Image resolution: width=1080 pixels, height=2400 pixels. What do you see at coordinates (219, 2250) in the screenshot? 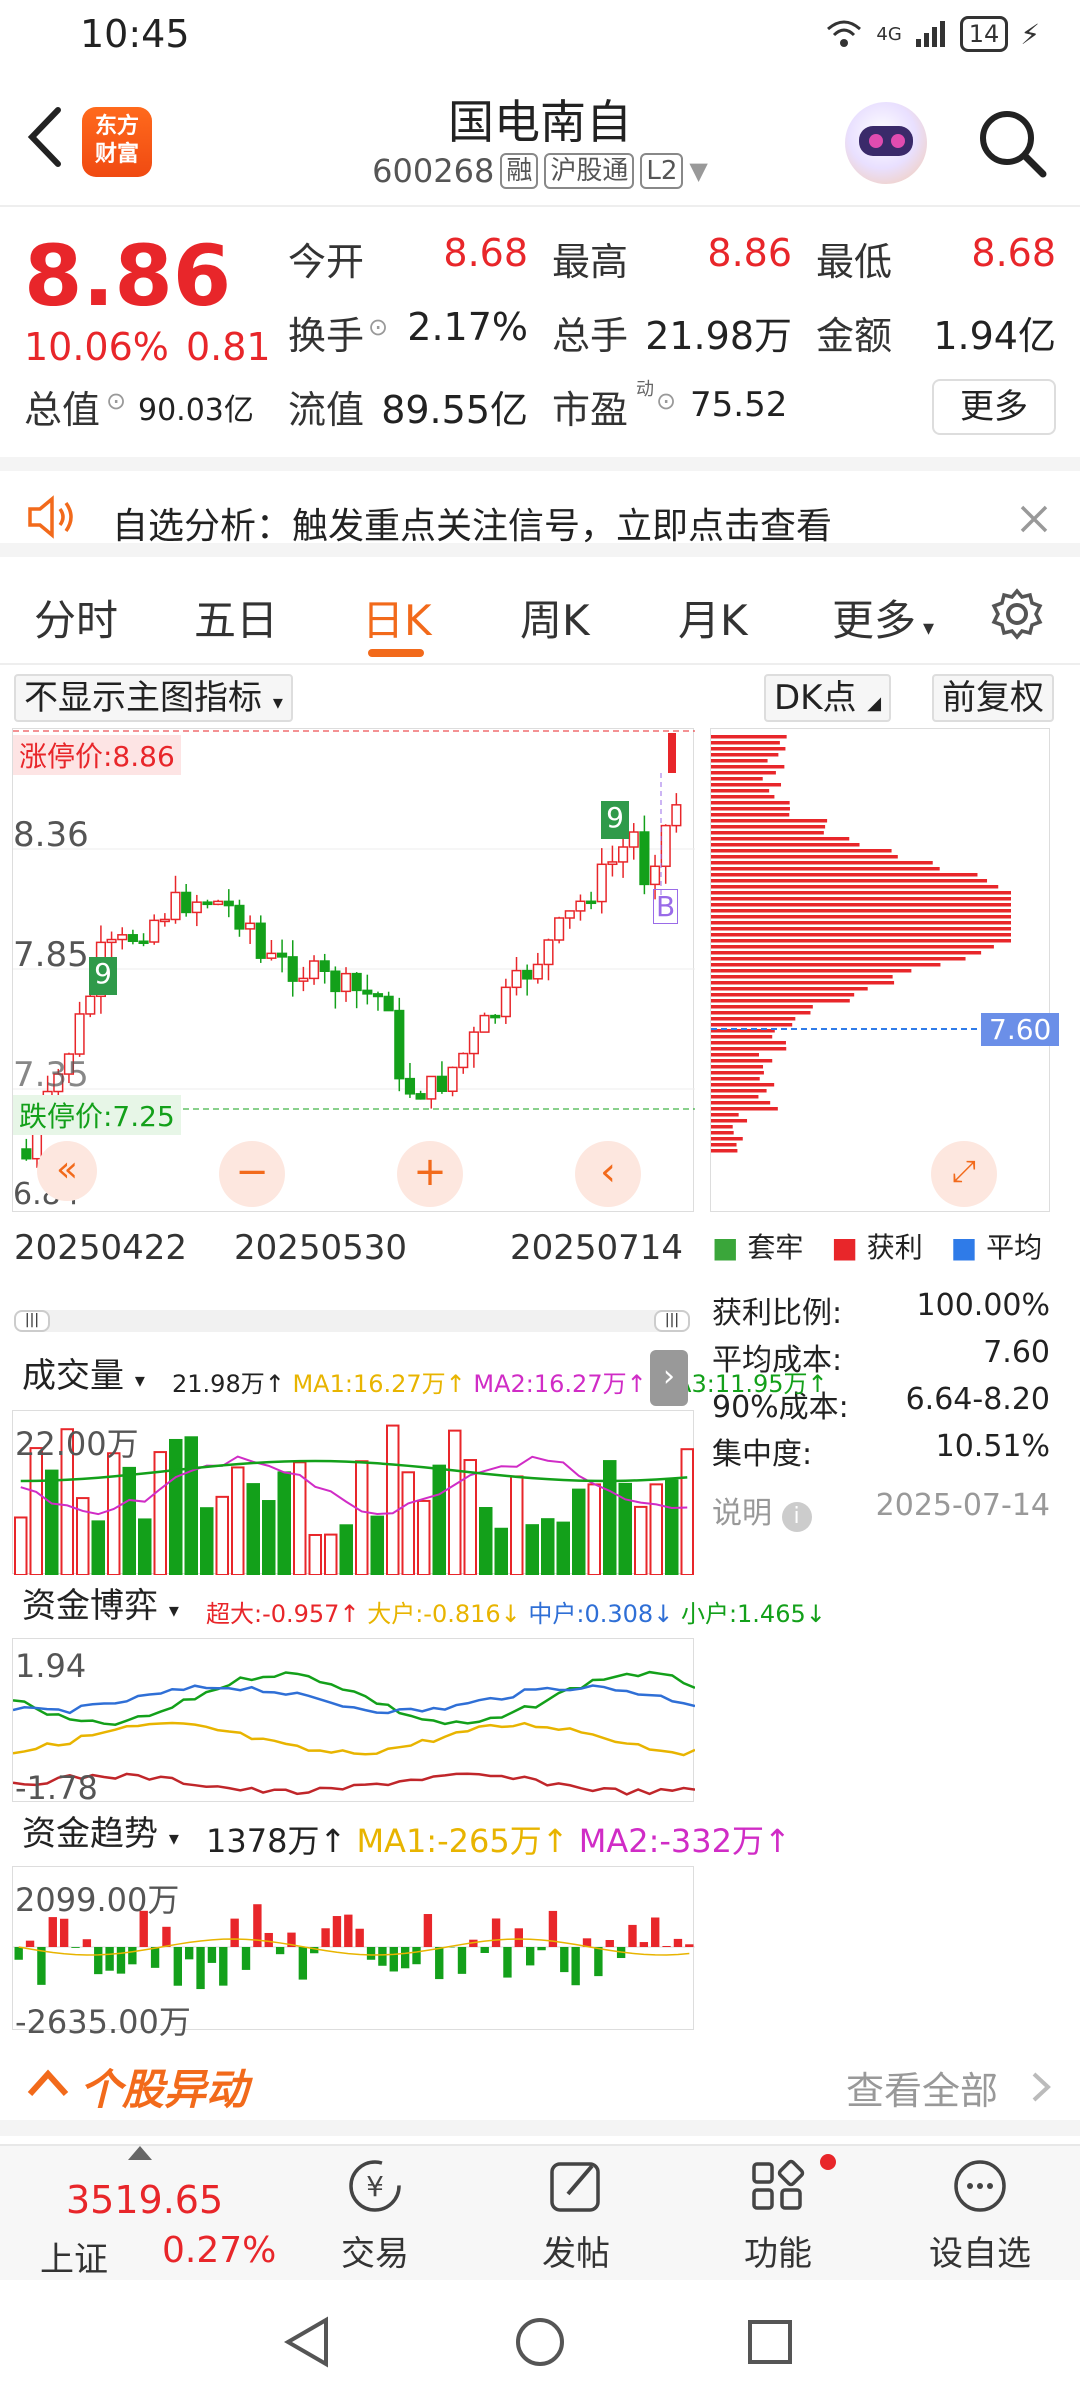
I see `index-percent: 0.27%` at bounding box center [219, 2250].